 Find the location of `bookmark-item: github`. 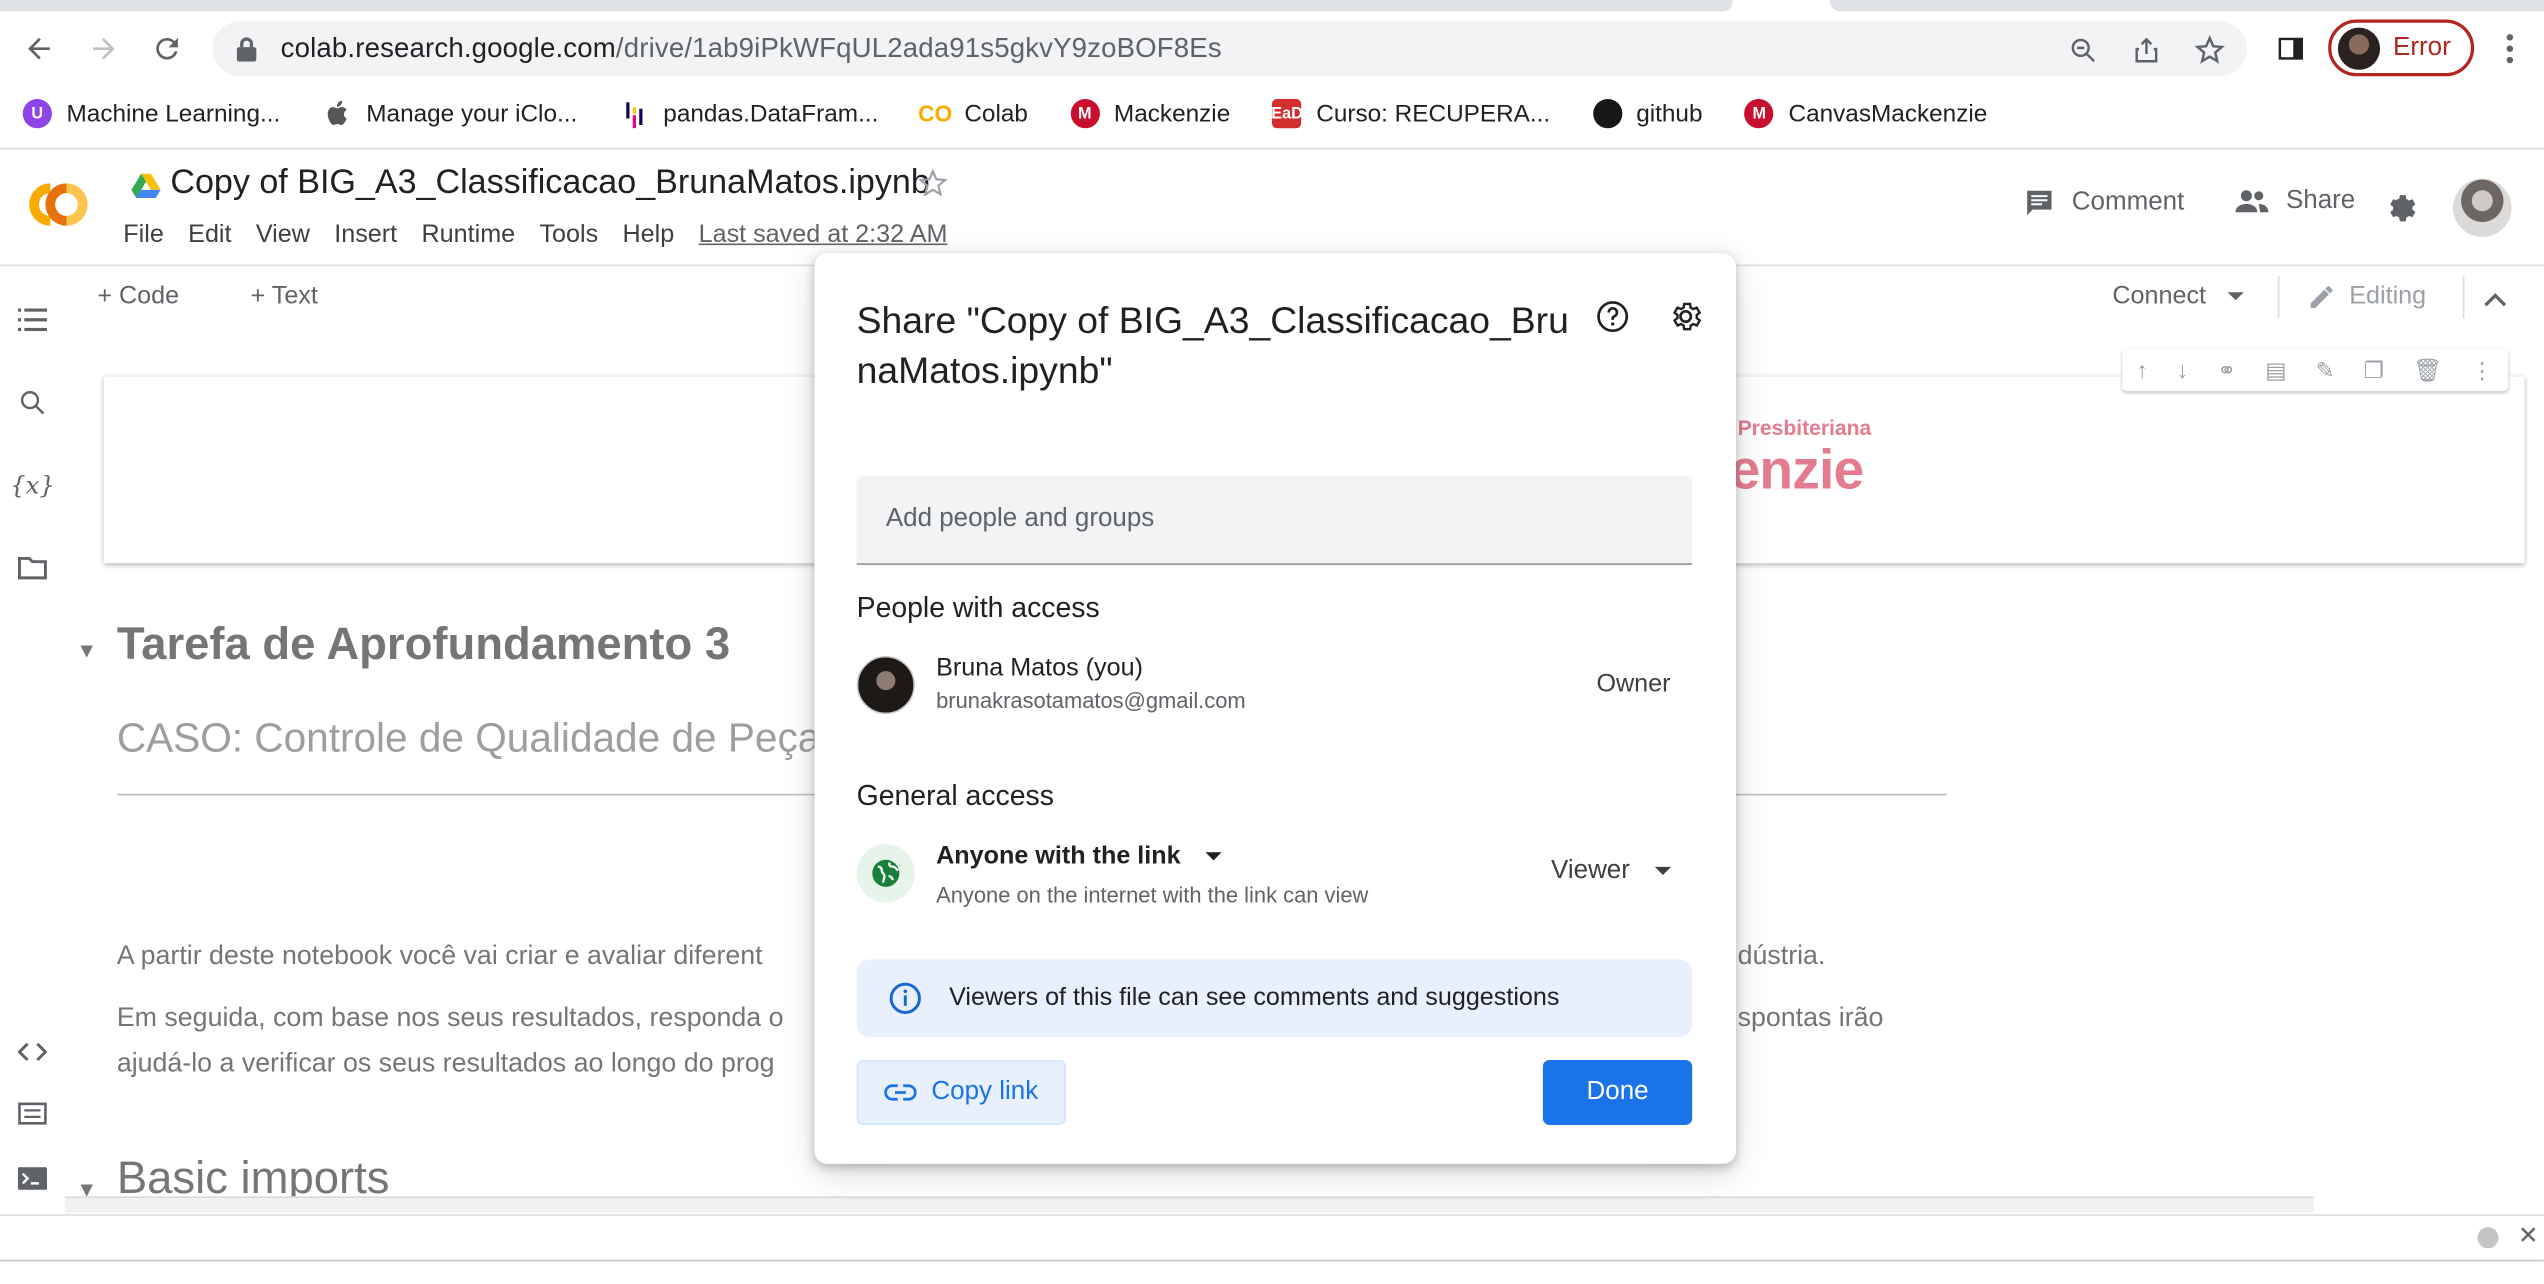

bookmark-item: github is located at coordinates (1647, 114).